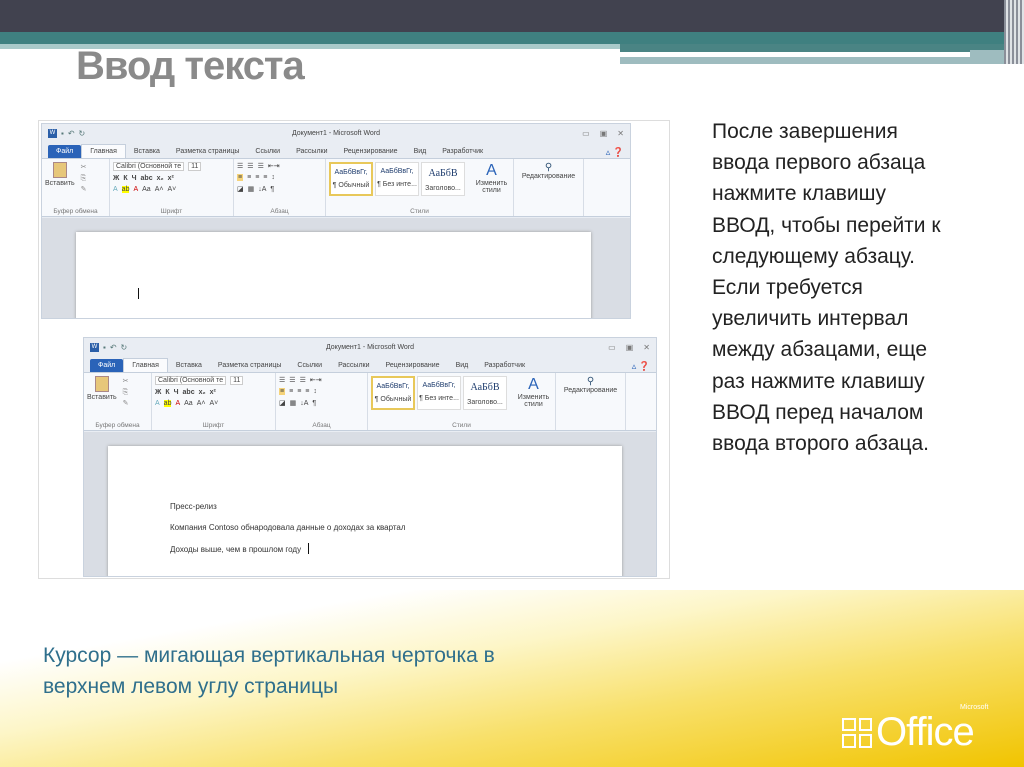  Describe the element at coordinates (316, 380) in the screenshot. I see `indent-icon: ⇤⇥` at that location.